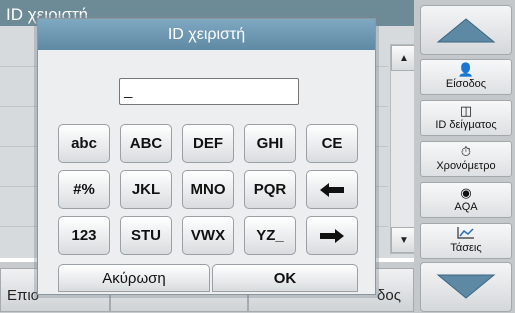 Image resolution: width=515 pixels, height=313 pixels. I want to click on arrow-down-icon, so click(466, 286).